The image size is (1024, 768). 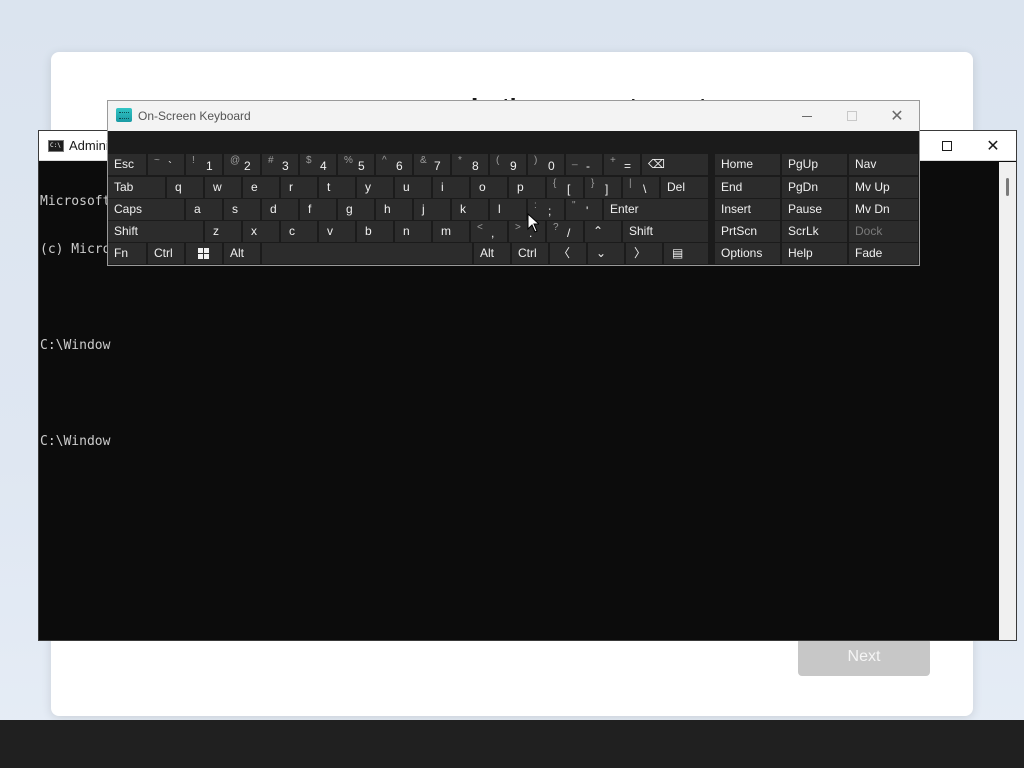 What do you see at coordinates (299, 231) in the screenshot?
I see `key-c: c` at bounding box center [299, 231].